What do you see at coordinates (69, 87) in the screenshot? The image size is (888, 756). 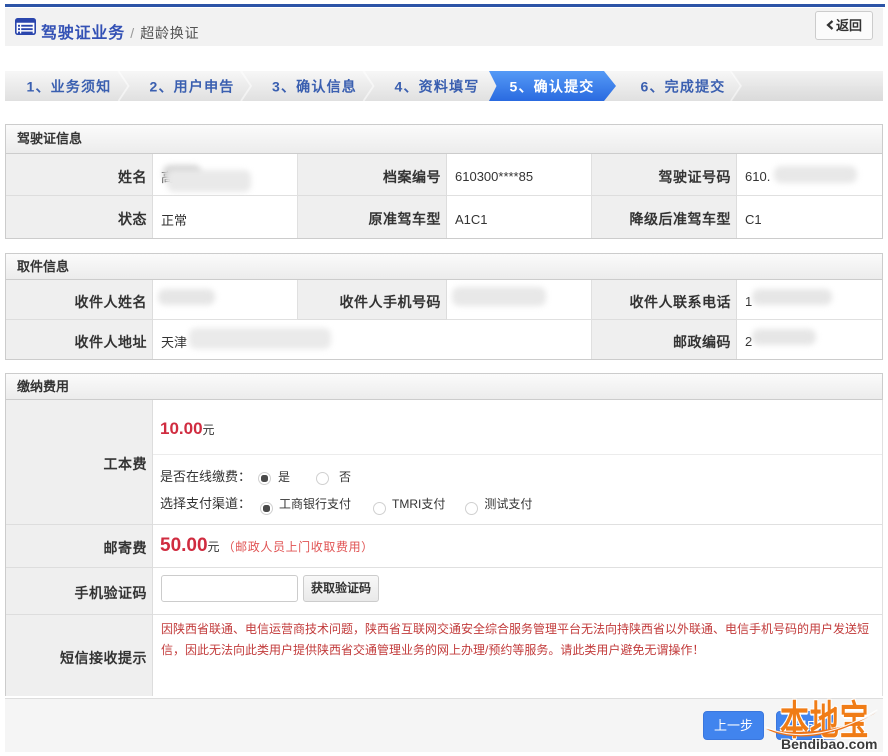 I see `svg-text: 1、业务须知` at bounding box center [69, 87].